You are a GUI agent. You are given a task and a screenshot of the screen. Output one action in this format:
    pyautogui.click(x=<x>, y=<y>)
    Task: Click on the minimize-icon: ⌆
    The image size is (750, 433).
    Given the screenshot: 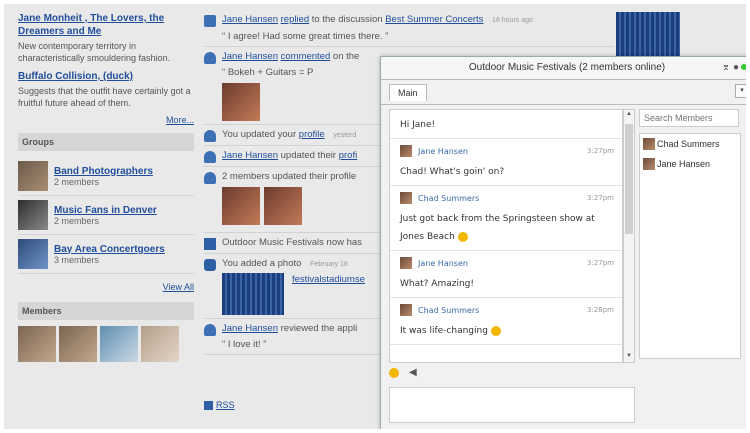 What is the action you would take?
    pyautogui.click(x=726, y=67)
    